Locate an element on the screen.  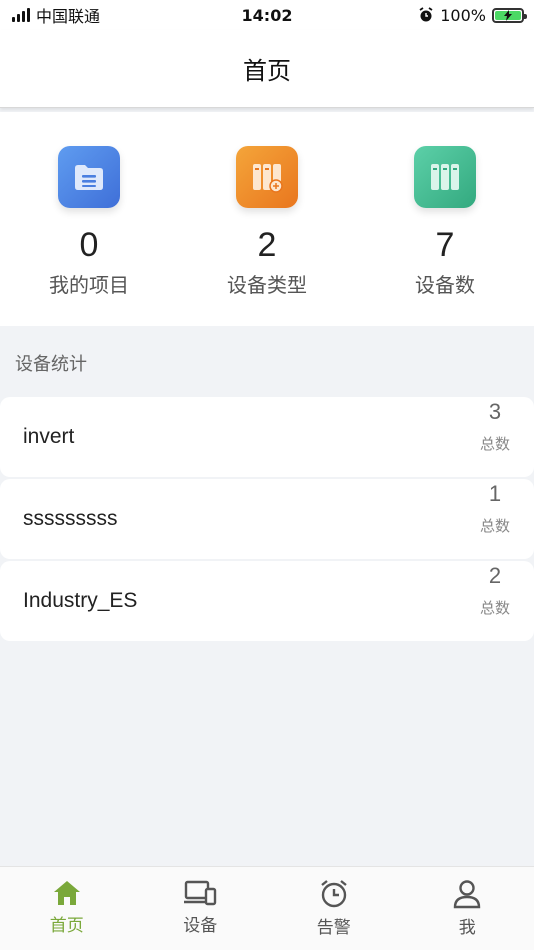
tab-label: 首页 is located at coordinates (66, 926).